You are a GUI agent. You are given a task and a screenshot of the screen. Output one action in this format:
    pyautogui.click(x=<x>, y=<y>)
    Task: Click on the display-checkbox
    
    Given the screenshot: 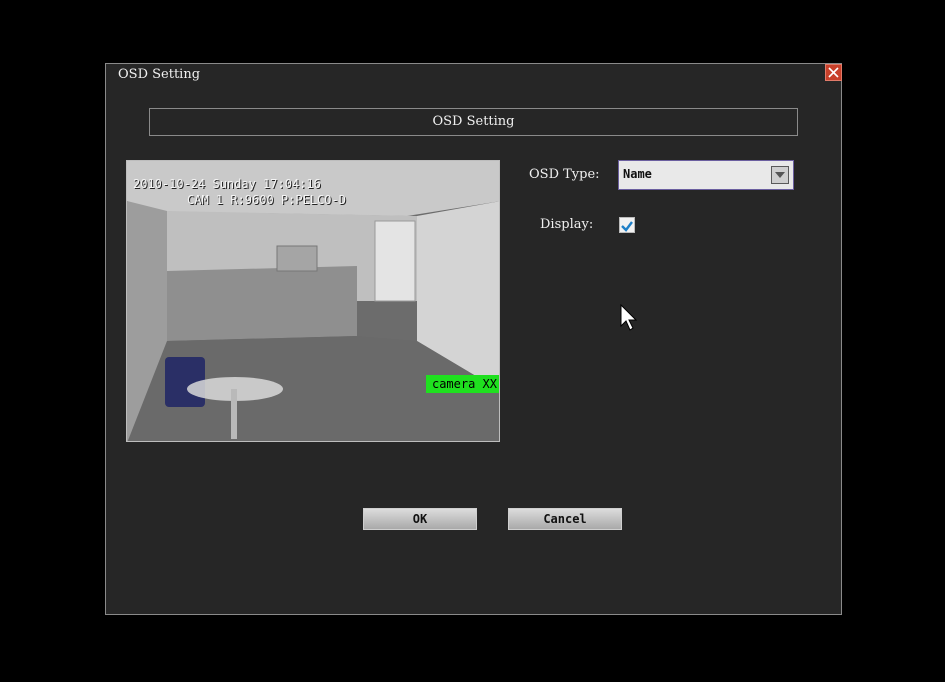 What is the action you would take?
    pyautogui.click(x=627, y=225)
    